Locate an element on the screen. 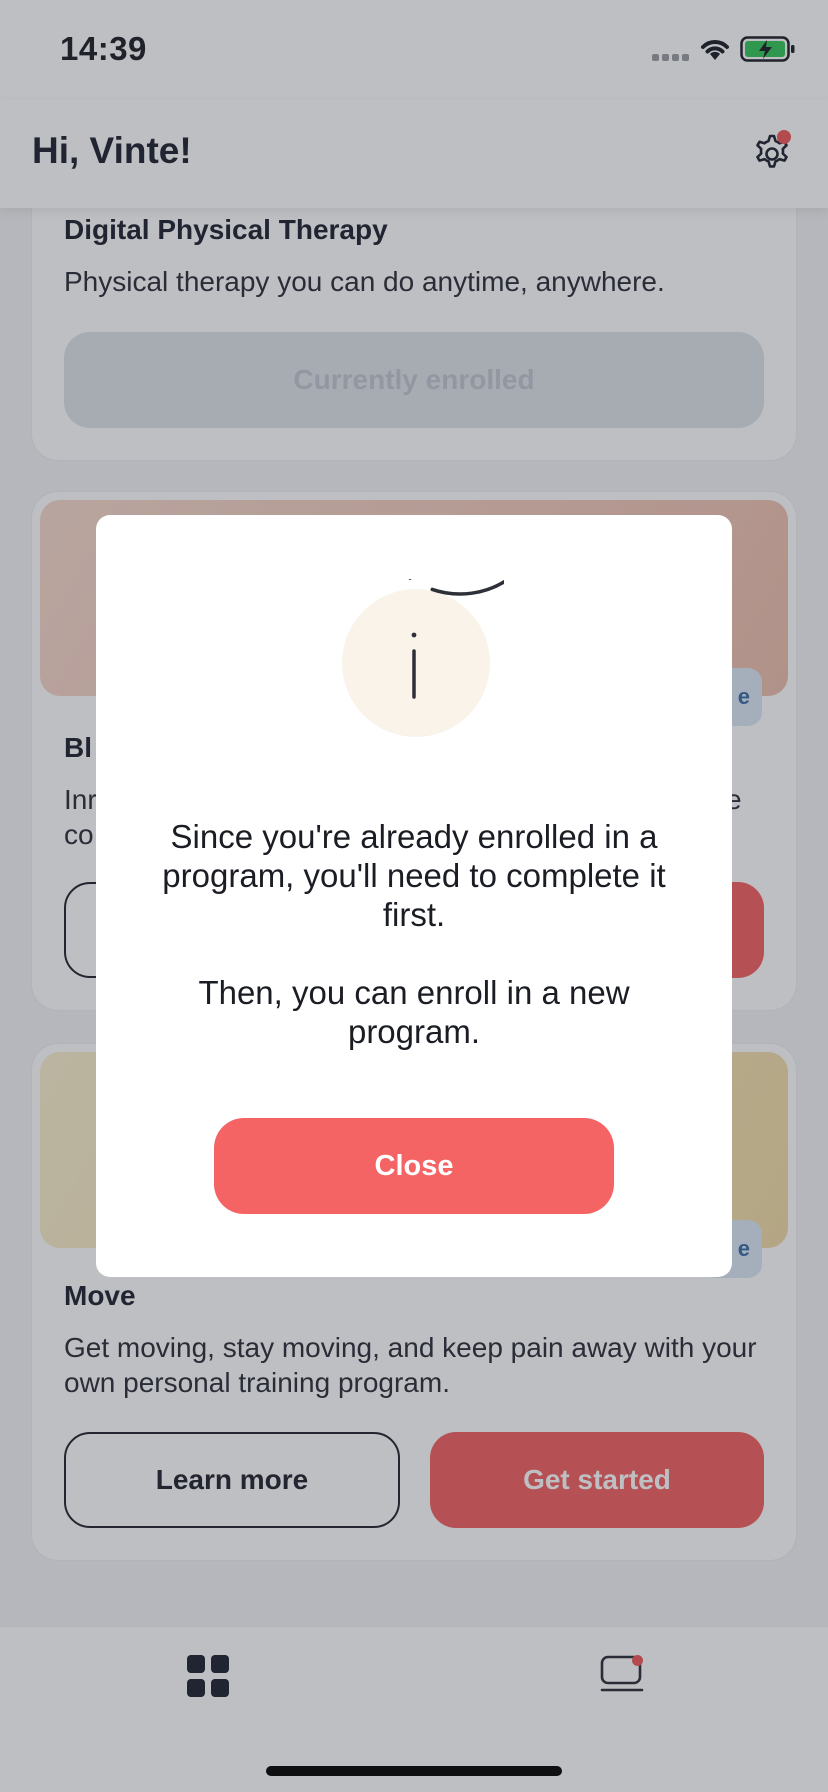 The width and height of the screenshot is (828, 1792). info-icon is located at coordinates (423, 658).